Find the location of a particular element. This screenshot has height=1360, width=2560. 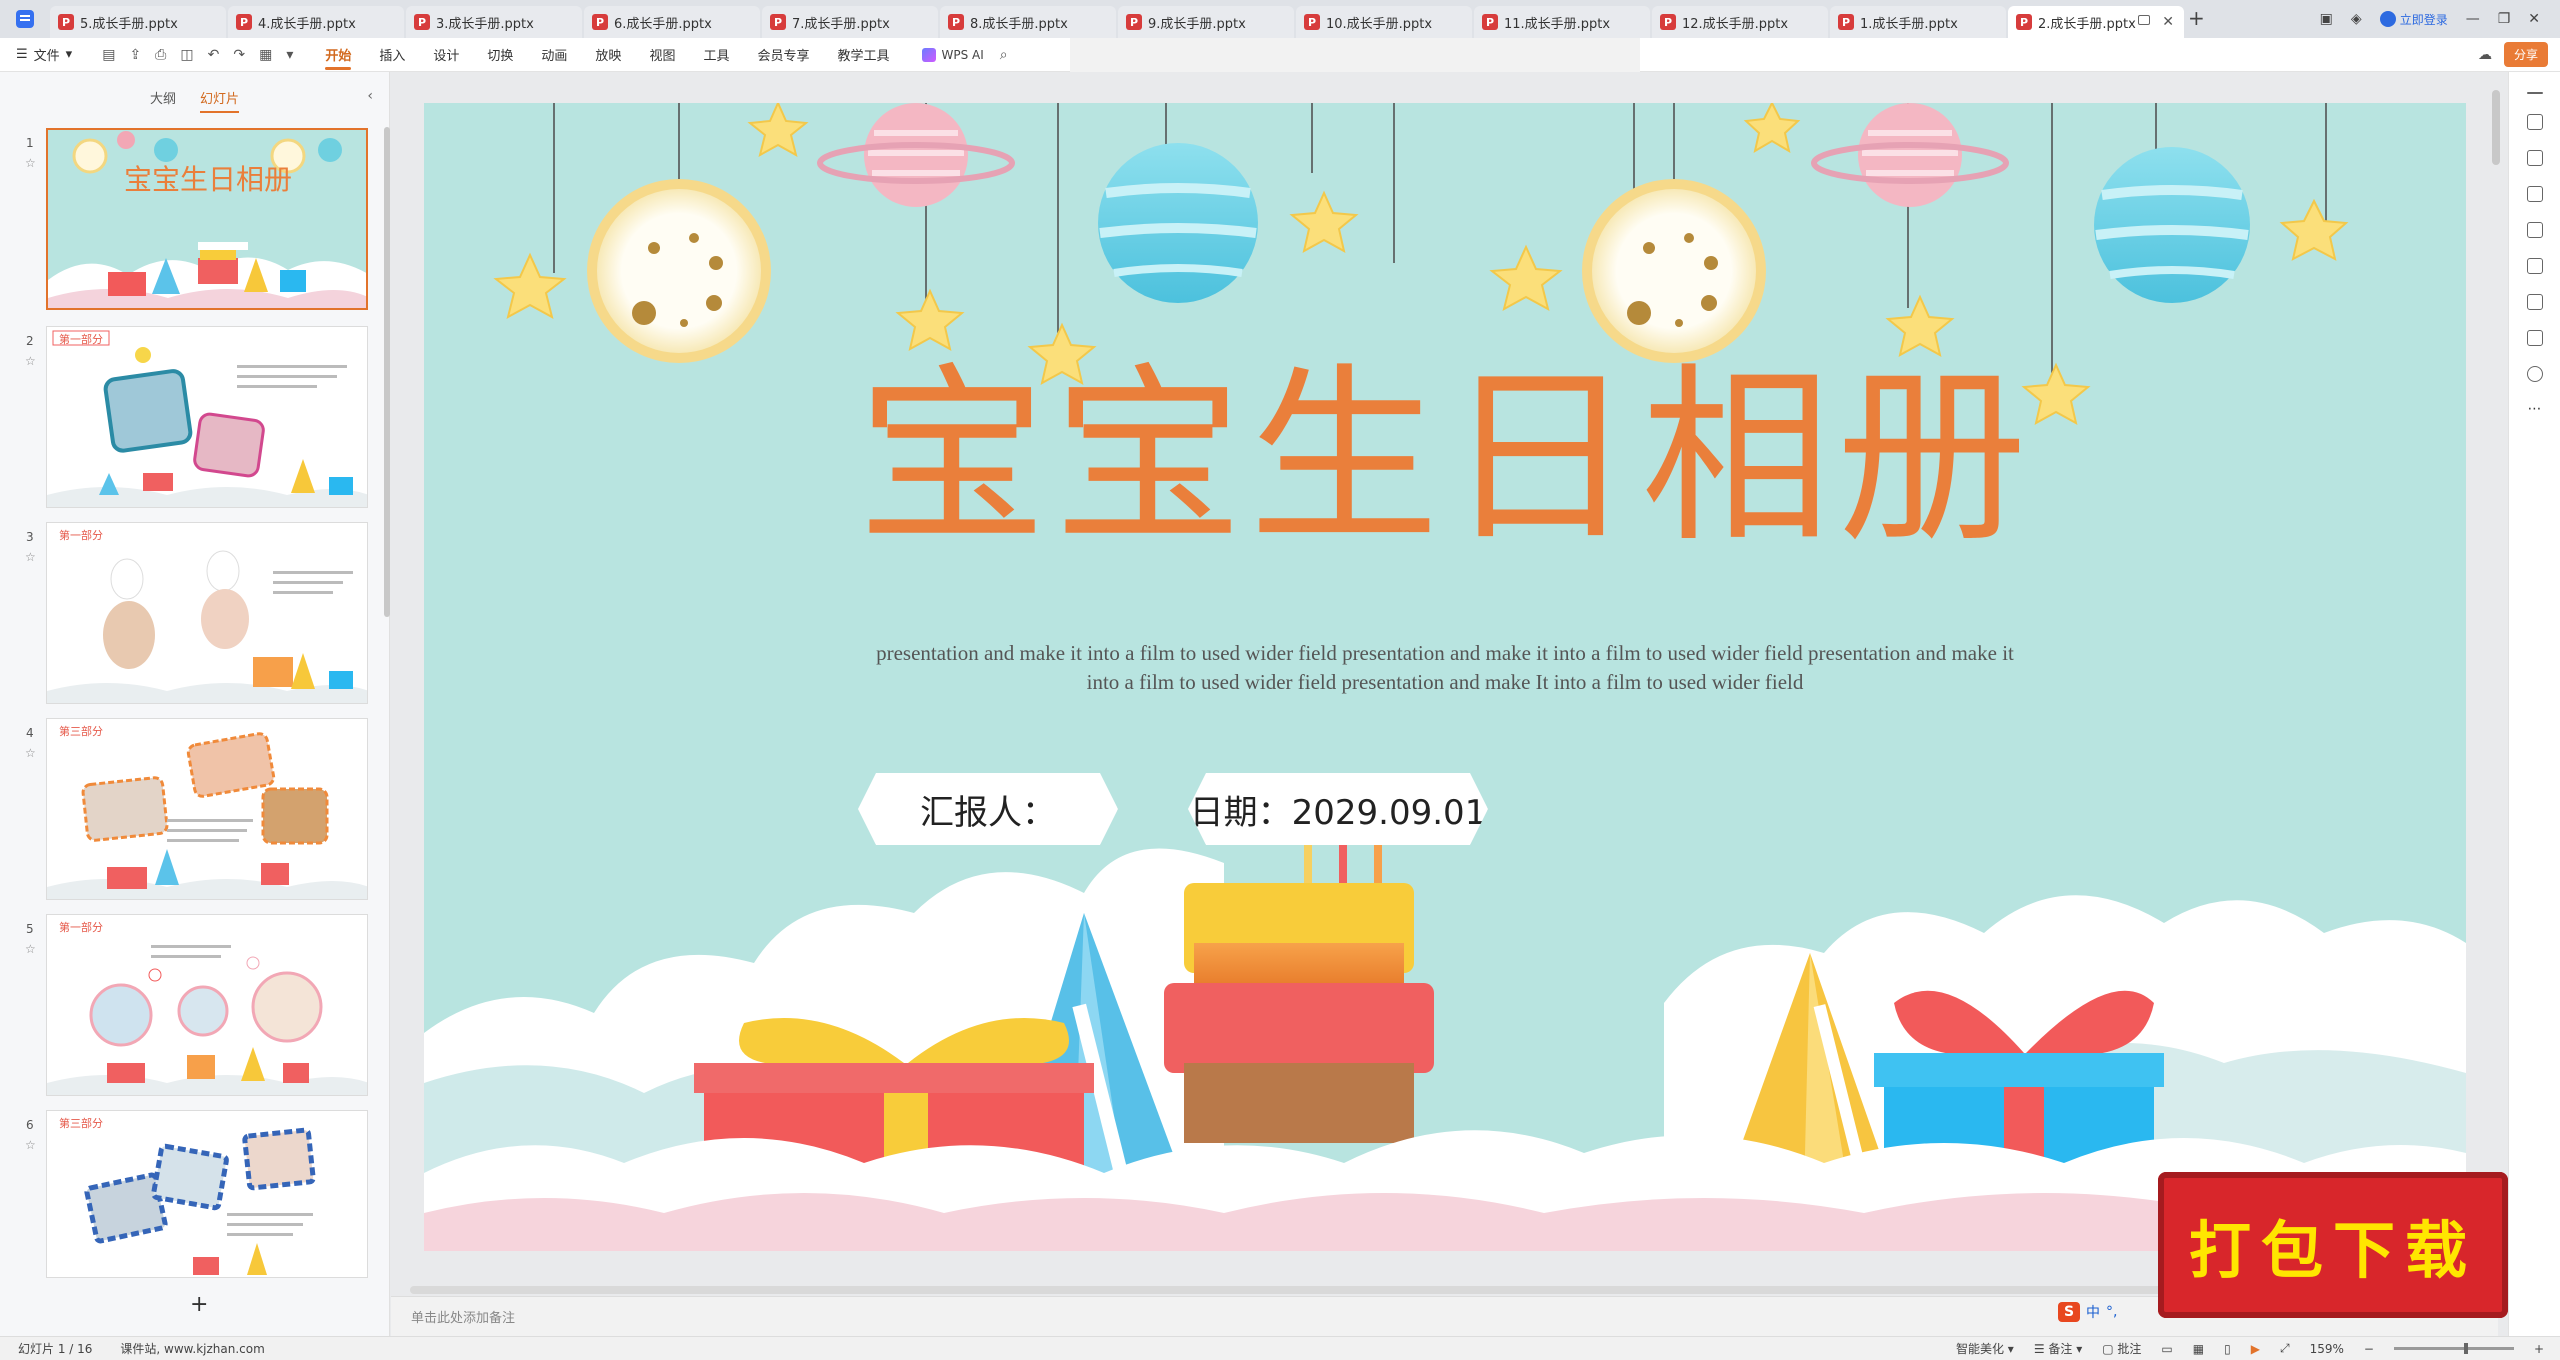

notes-toggle-button: ☰ 备注 ▾ is located at coordinates (2058, 1348).